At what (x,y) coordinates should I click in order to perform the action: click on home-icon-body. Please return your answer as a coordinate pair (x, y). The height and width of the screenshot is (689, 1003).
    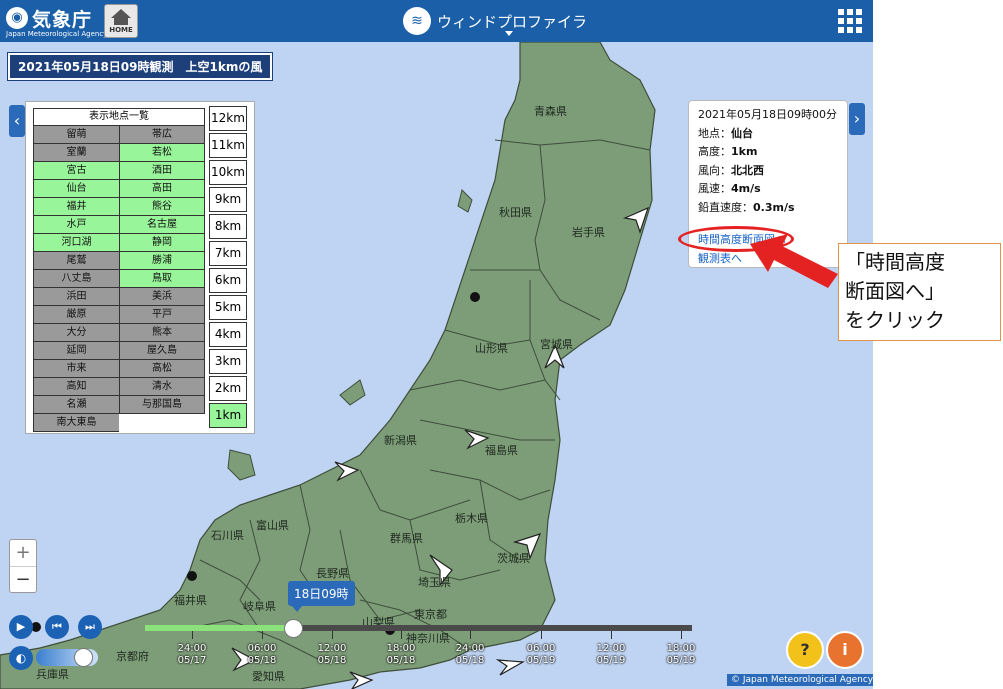
    Looking at the image, I should click on (121, 21).